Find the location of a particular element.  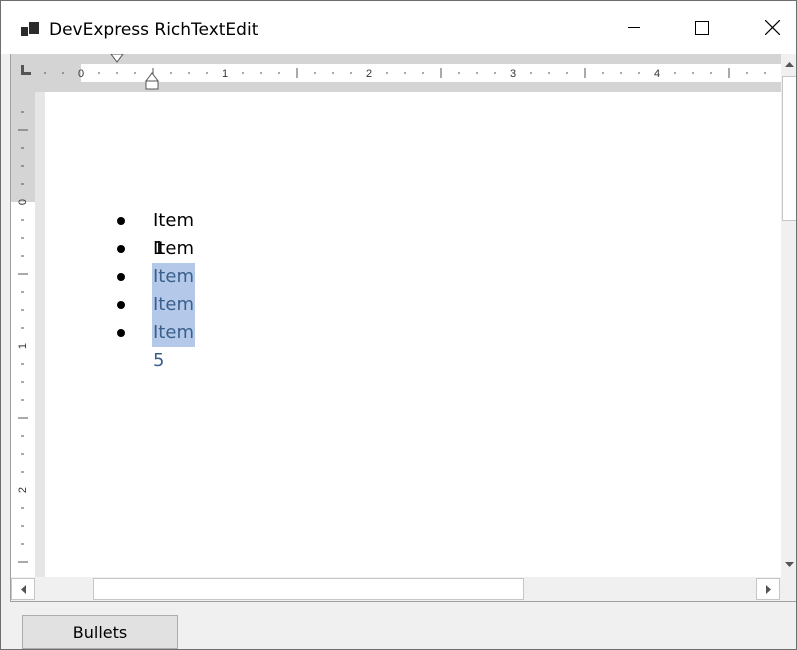

ruler-label-1: 1 is located at coordinates (225, 74).